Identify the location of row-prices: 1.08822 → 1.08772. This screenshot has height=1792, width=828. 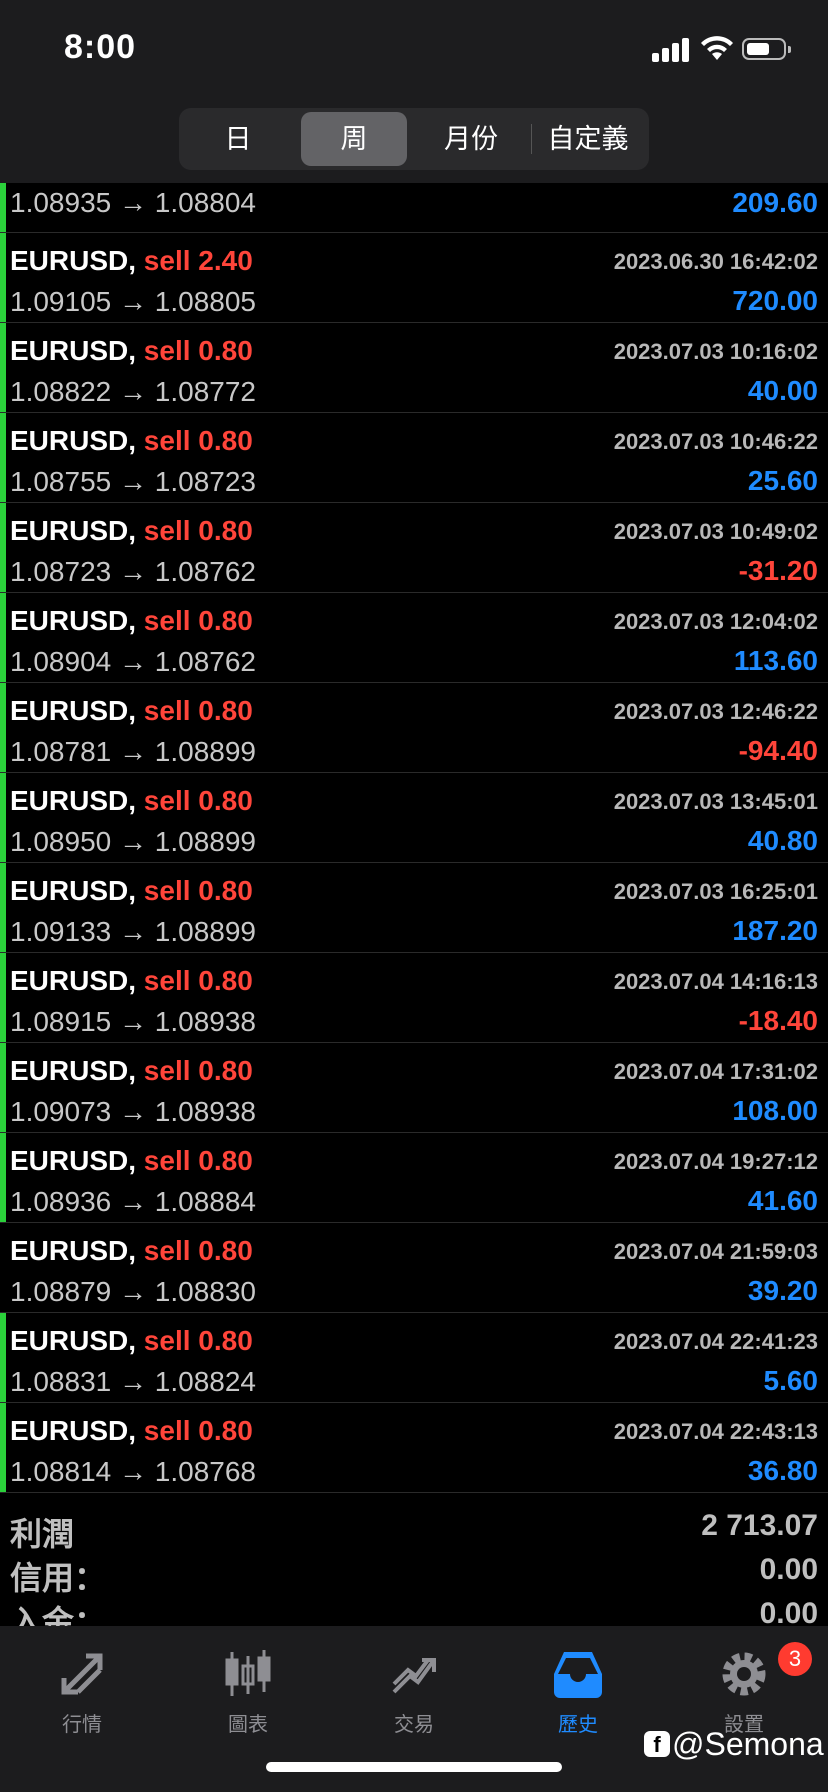
(133, 391).